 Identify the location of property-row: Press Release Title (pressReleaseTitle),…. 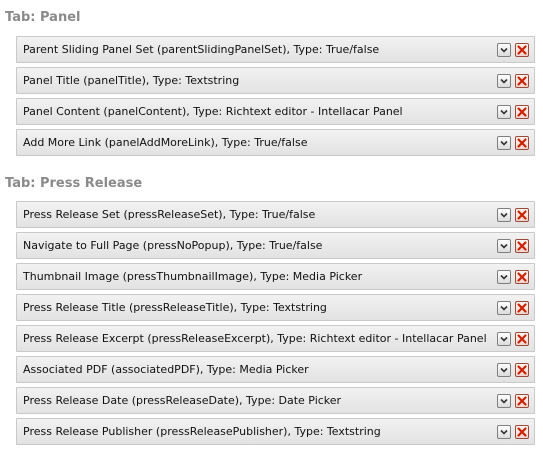
(275, 307).